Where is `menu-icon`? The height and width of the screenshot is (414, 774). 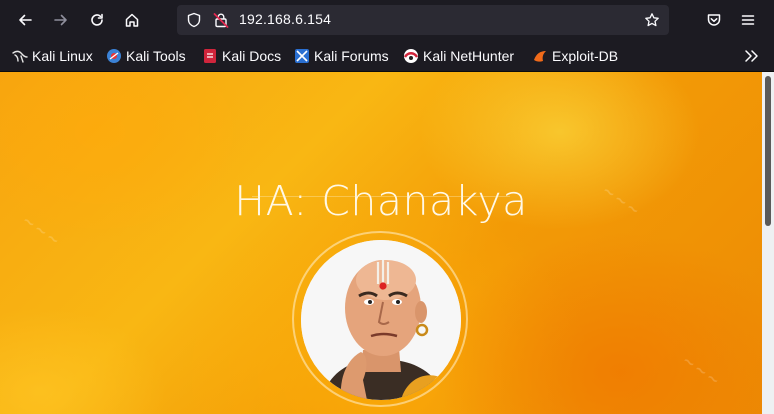
menu-icon is located at coordinates (748, 20).